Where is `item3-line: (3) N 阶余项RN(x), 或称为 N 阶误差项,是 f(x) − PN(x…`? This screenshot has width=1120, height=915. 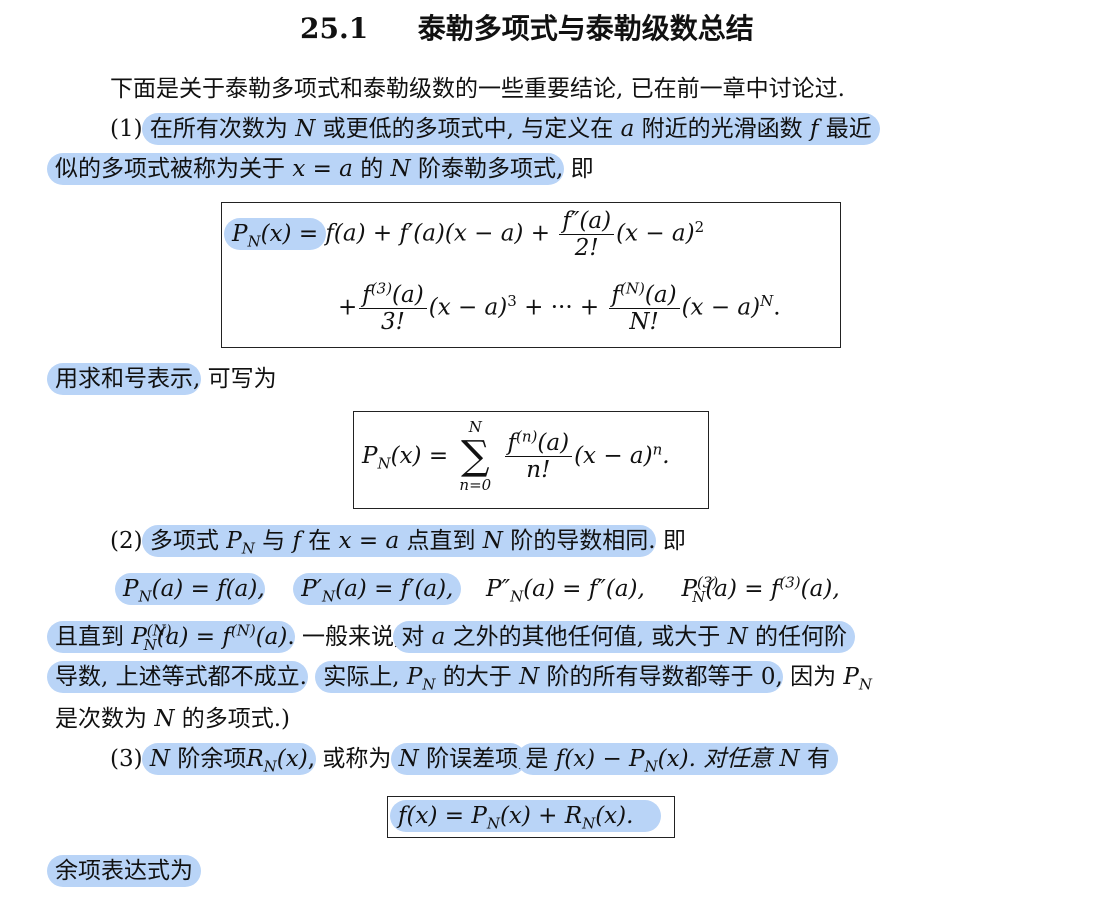
item3-line: (3) N 阶余项RN(x), 或称为 N 阶误差项,是 f(x) − PN(x… is located at coordinates (474, 759).